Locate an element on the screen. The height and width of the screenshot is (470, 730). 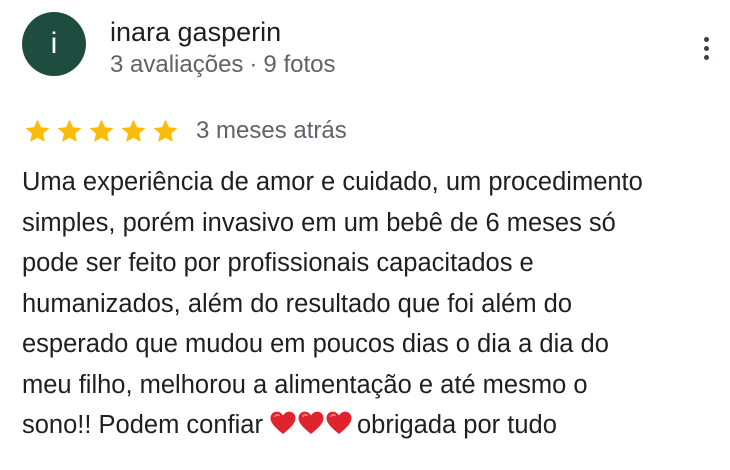
more-vert-icon is located at coordinates (706, 39).